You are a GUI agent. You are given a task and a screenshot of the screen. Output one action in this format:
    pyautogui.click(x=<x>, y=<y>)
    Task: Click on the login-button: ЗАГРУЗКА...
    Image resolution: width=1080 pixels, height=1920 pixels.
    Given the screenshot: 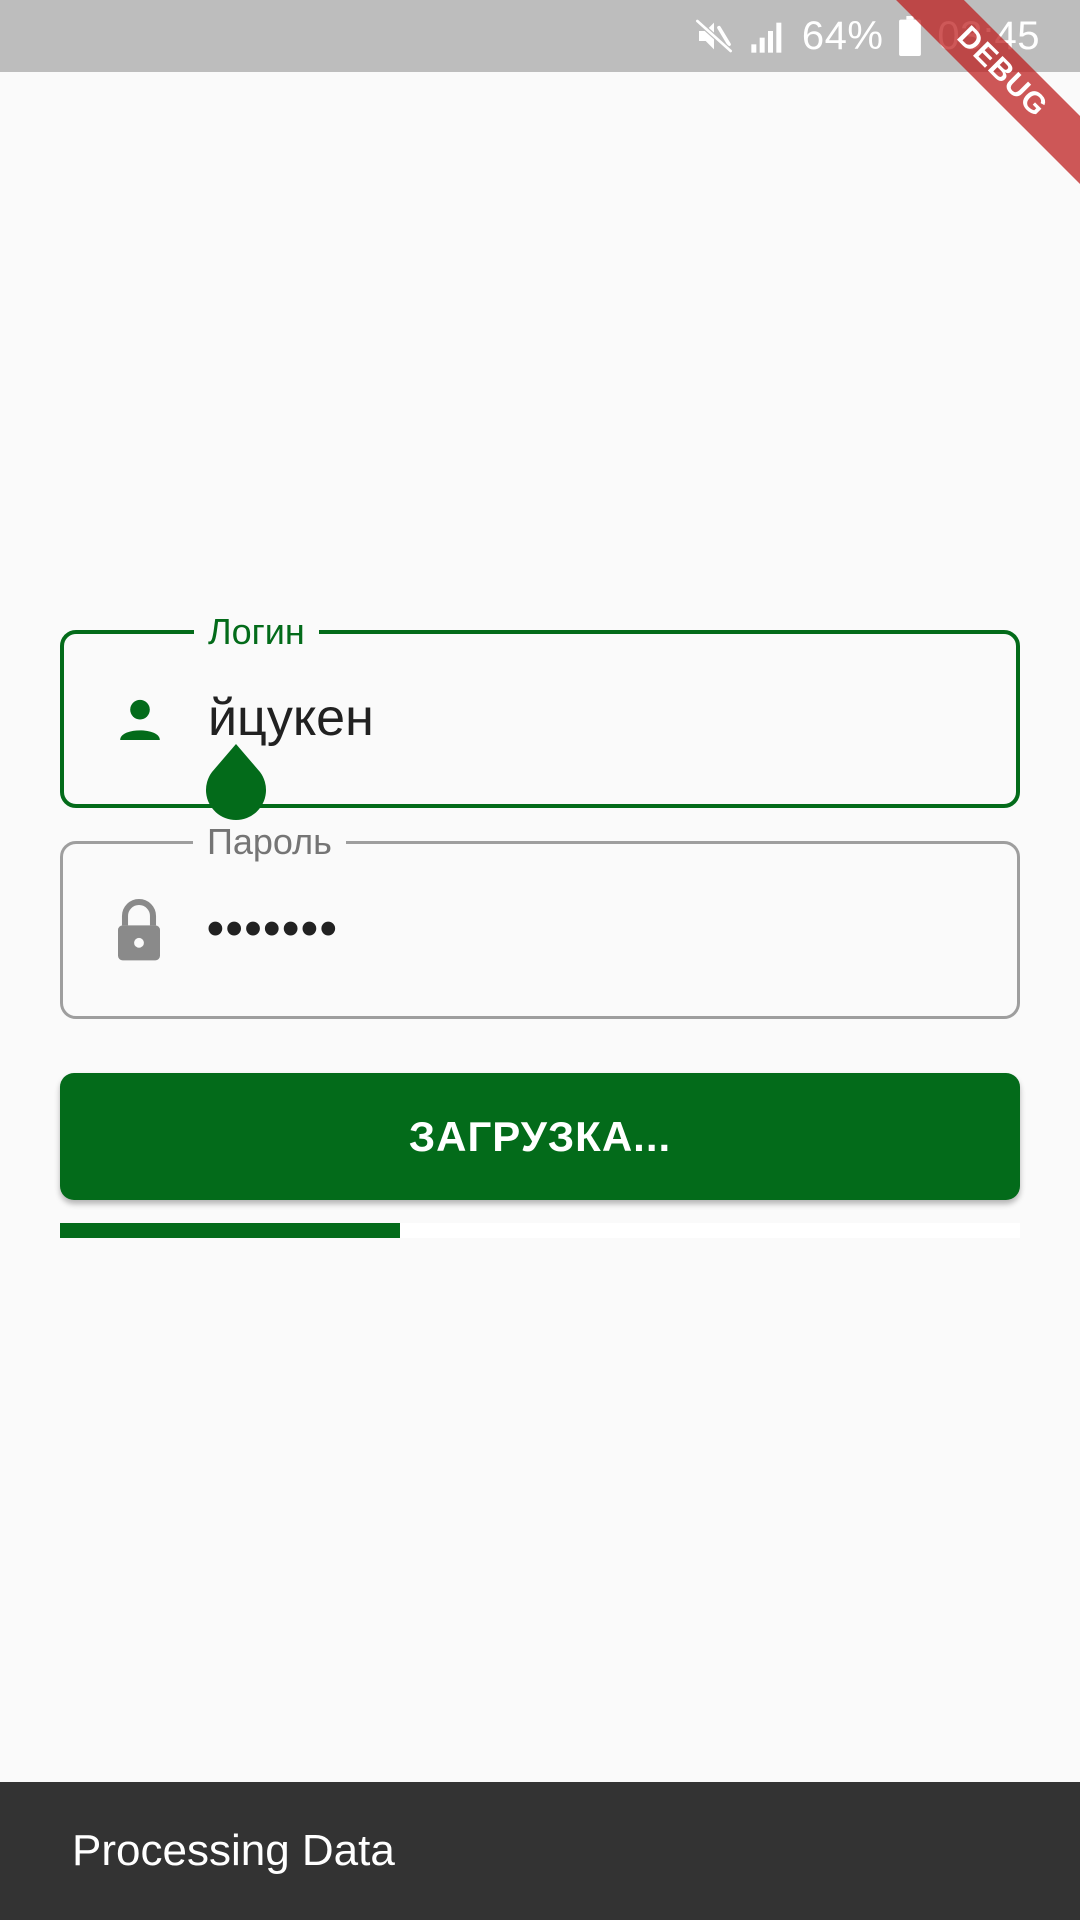 What is the action you would take?
    pyautogui.click(x=540, y=1136)
    